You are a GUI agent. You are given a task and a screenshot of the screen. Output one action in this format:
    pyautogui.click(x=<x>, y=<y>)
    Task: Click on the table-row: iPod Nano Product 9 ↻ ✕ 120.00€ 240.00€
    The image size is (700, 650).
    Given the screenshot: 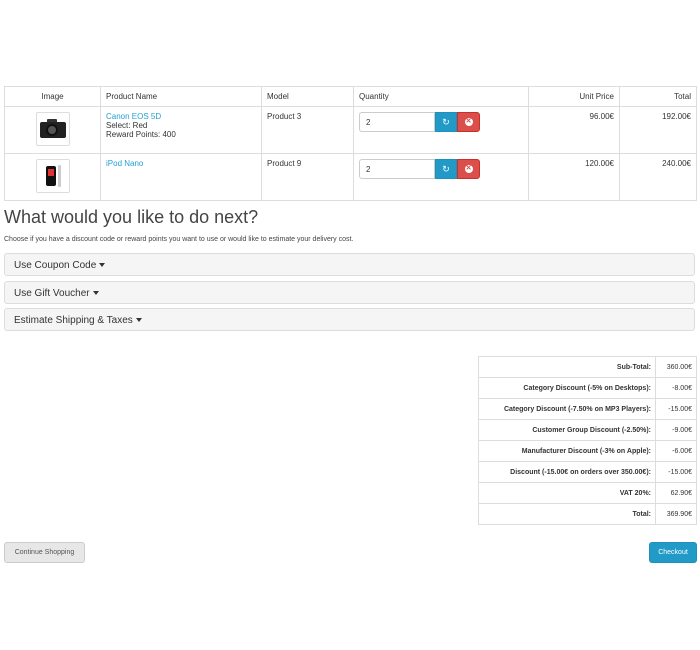 What is the action you would take?
    pyautogui.click(x=350, y=177)
    